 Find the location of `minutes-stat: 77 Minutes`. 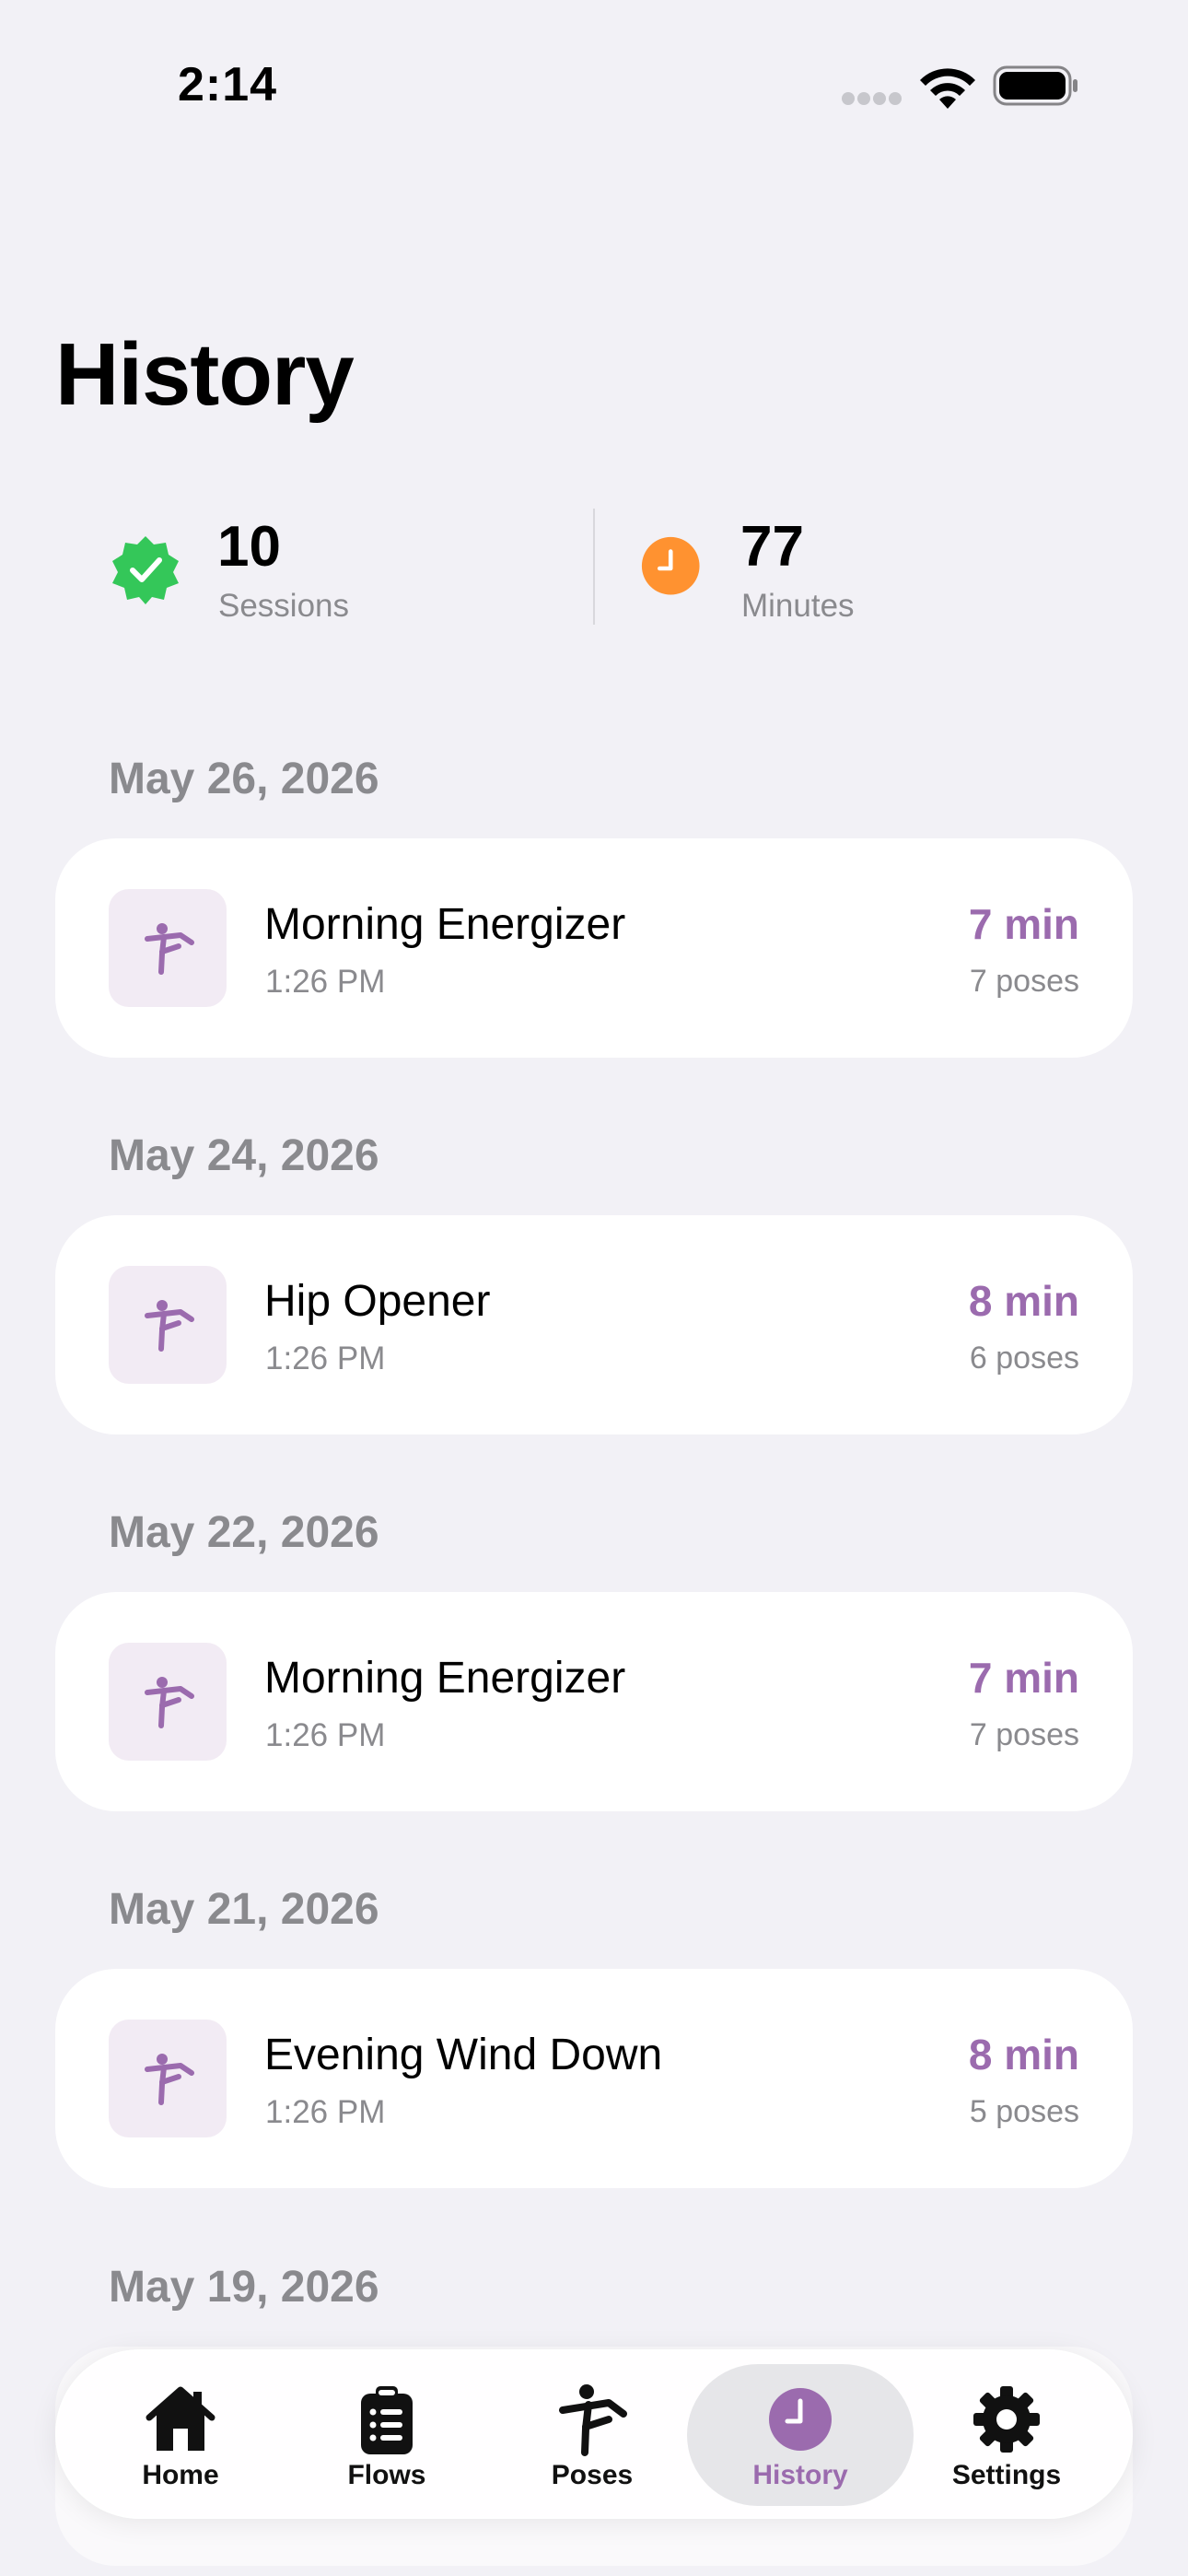

minutes-stat: 77 Minutes is located at coordinates (880, 571).